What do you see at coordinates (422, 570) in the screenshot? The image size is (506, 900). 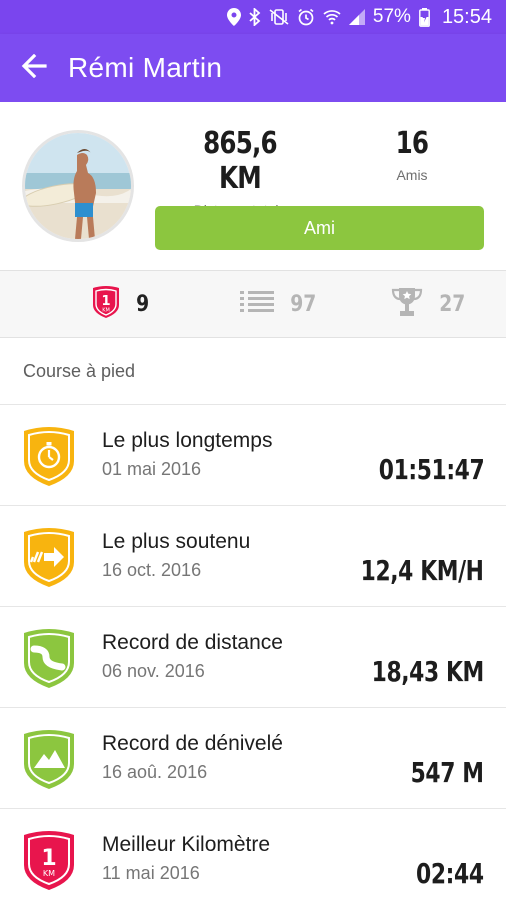 I see `record-value: 12,4 KM/H` at bounding box center [422, 570].